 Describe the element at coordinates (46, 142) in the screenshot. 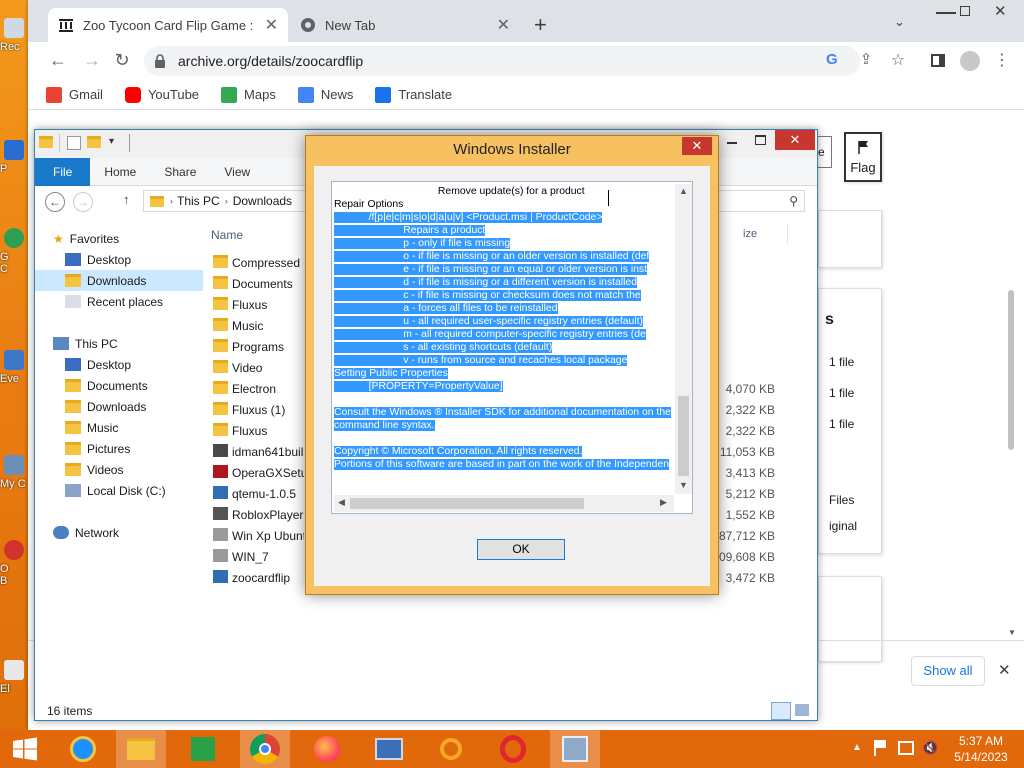

I see `quick-access-folder-icon` at that location.